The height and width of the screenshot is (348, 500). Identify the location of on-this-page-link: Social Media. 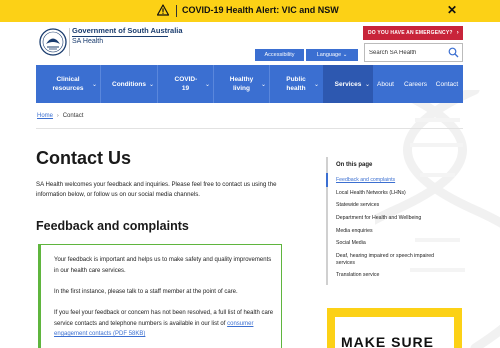
(351, 243).